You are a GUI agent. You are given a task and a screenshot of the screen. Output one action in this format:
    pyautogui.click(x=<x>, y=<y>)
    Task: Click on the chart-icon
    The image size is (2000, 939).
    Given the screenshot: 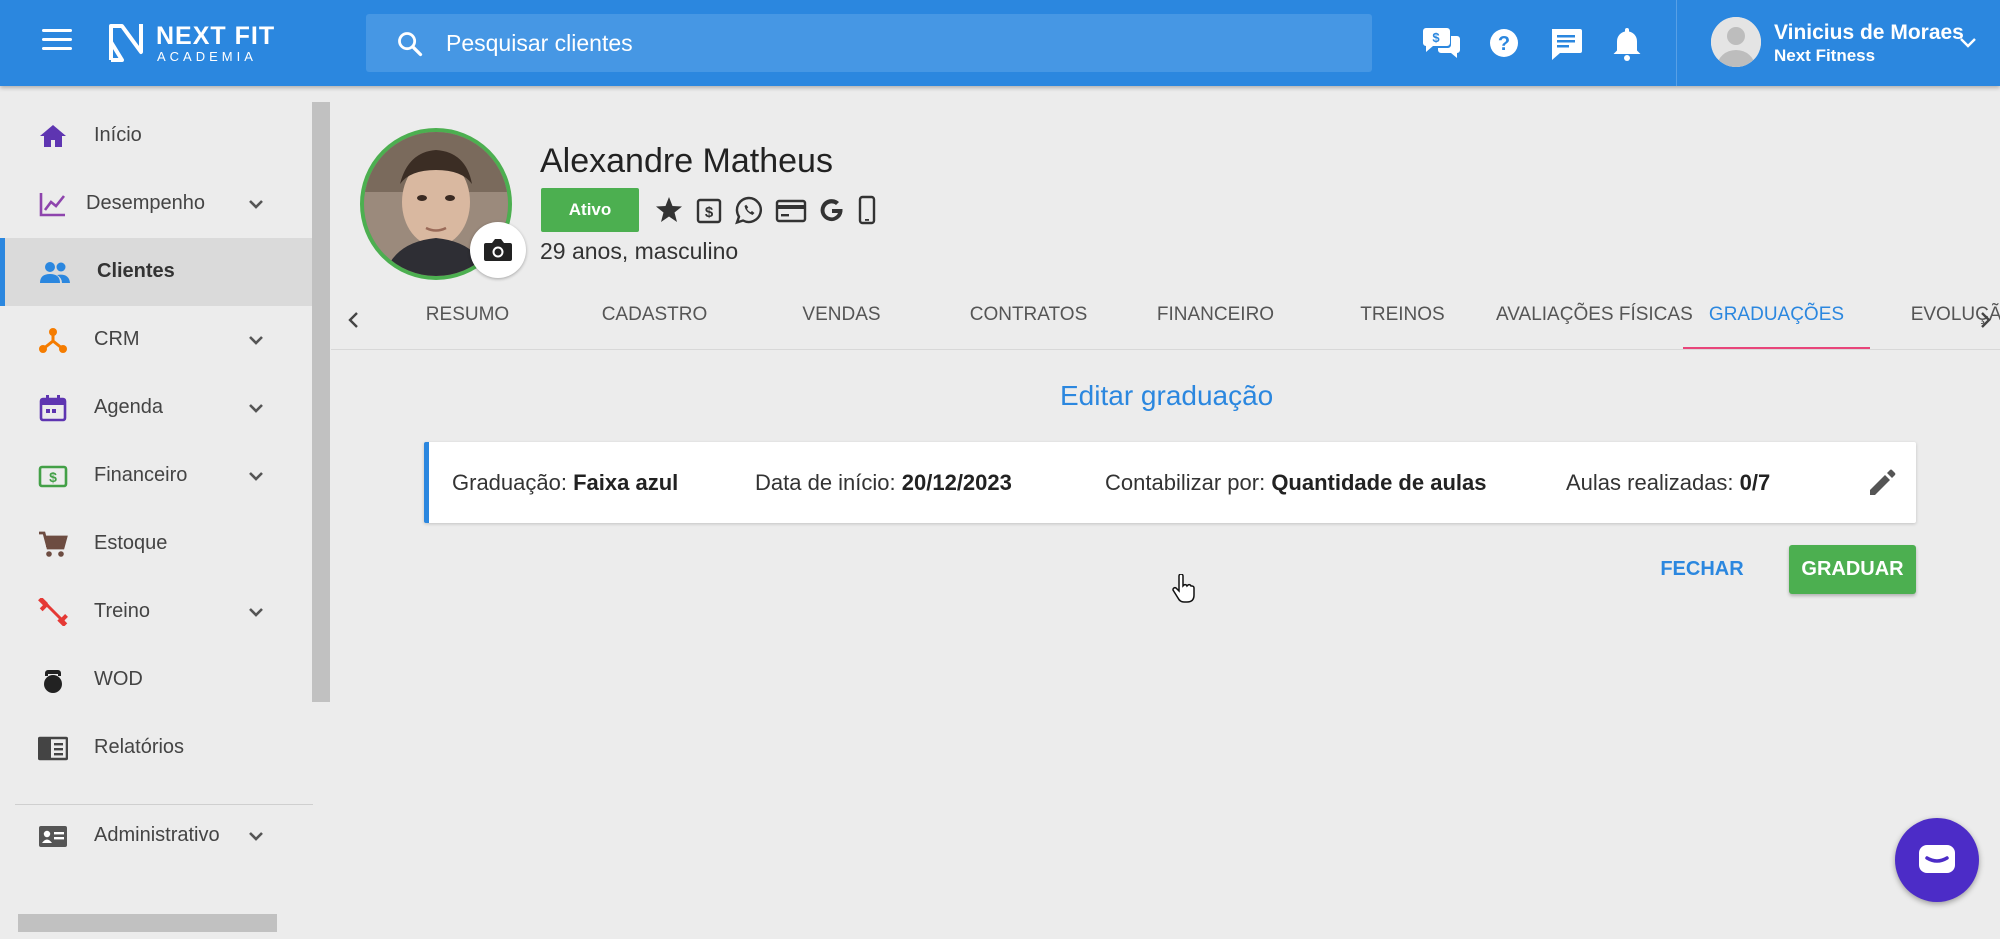 What is the action you would take?
    pyautogui.click(x=52, y=205)
    